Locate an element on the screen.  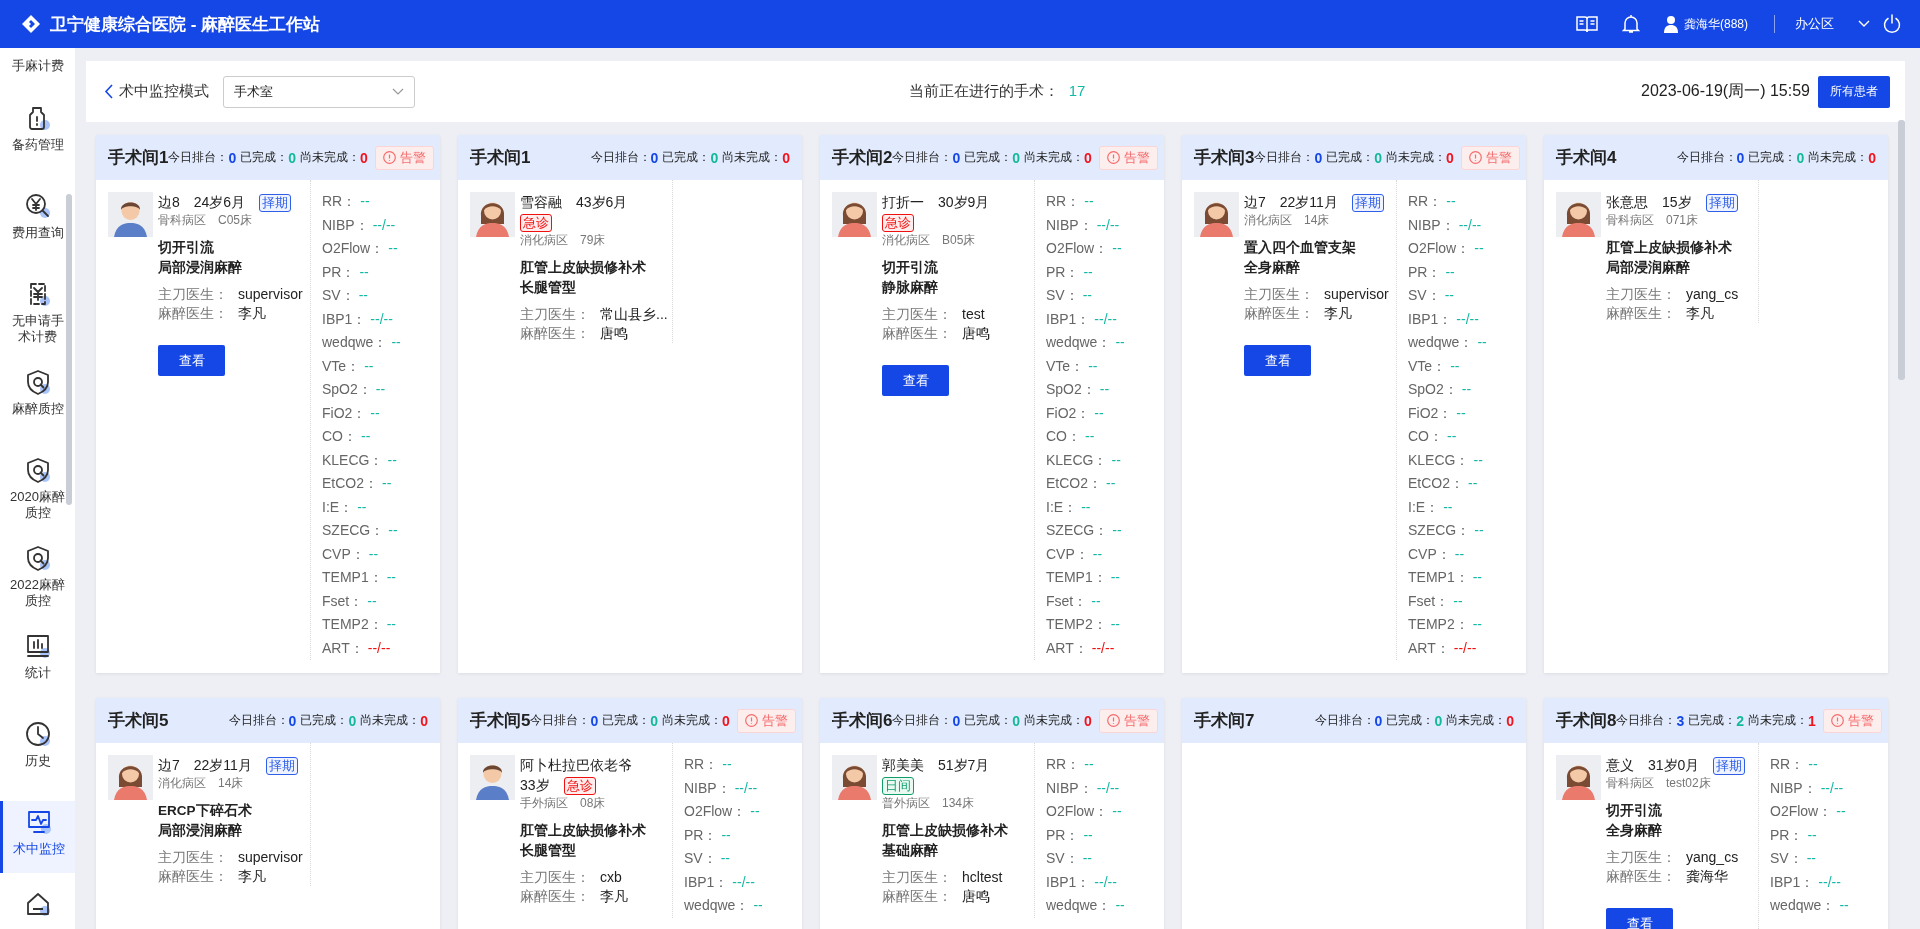
procedure-name: 切开引流 is located at coordinates (1634, 811).